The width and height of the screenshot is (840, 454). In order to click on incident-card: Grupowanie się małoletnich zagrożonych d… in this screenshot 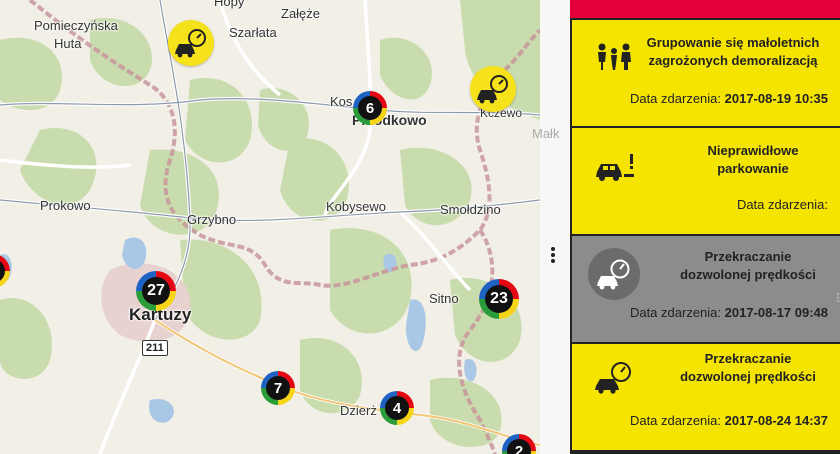, I will do `click(706, 73)`.